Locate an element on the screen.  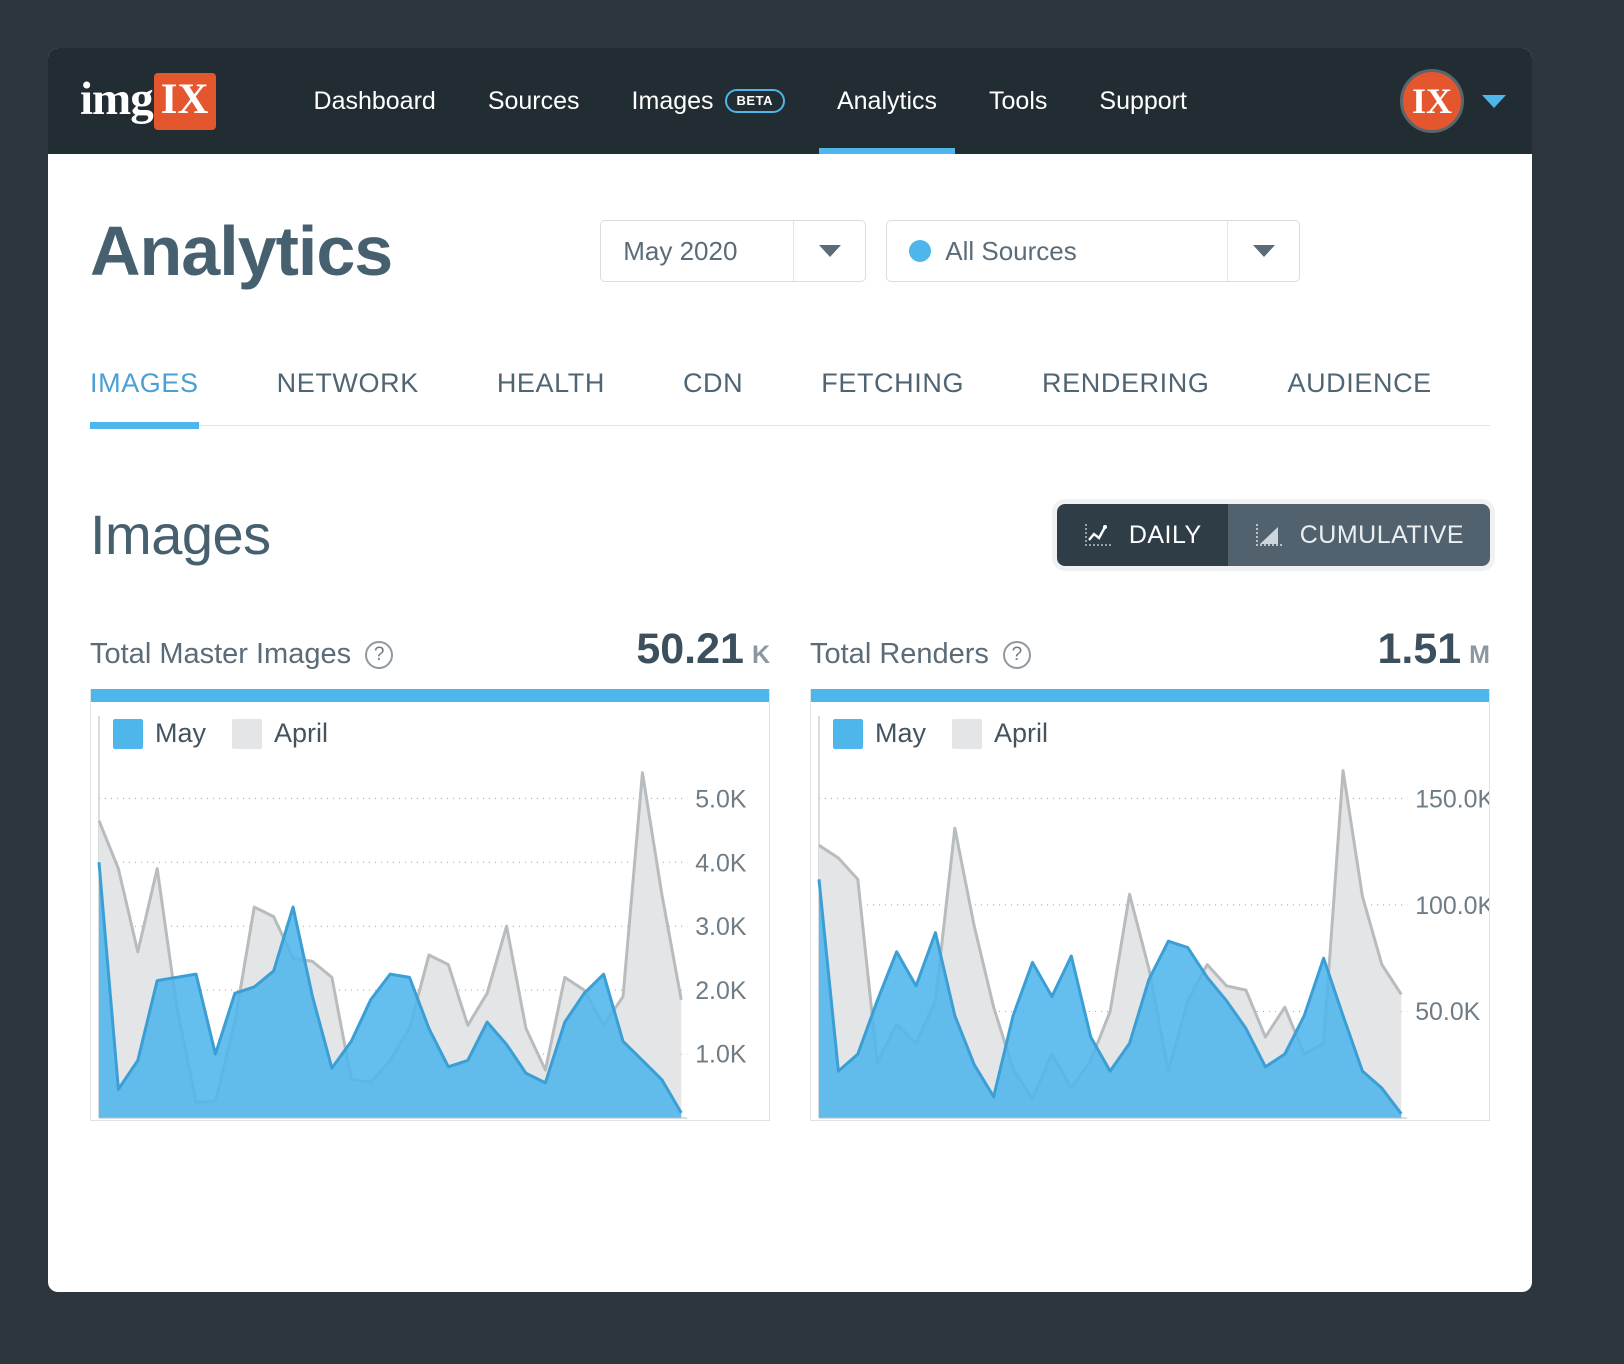
chart-header: Total Master Images ? 50.21 K is located at coordinates (430, 649).